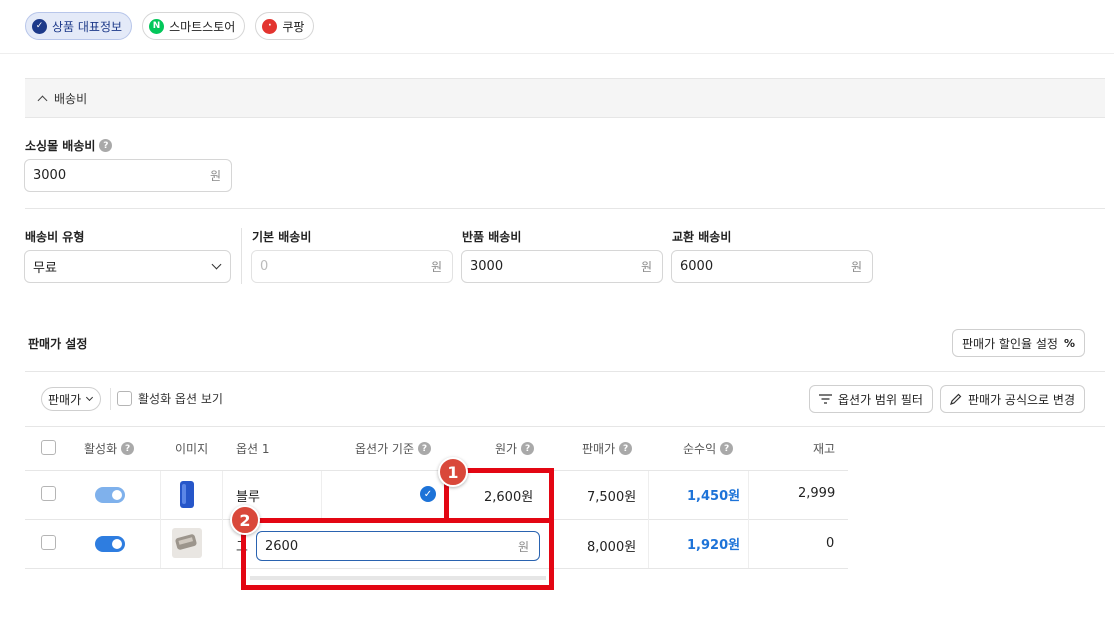 This screenshot has width=1114, height=617. Describe the element at coordinates (124, 398) in the screenshot. I see `show-active-checkbox` at that location.